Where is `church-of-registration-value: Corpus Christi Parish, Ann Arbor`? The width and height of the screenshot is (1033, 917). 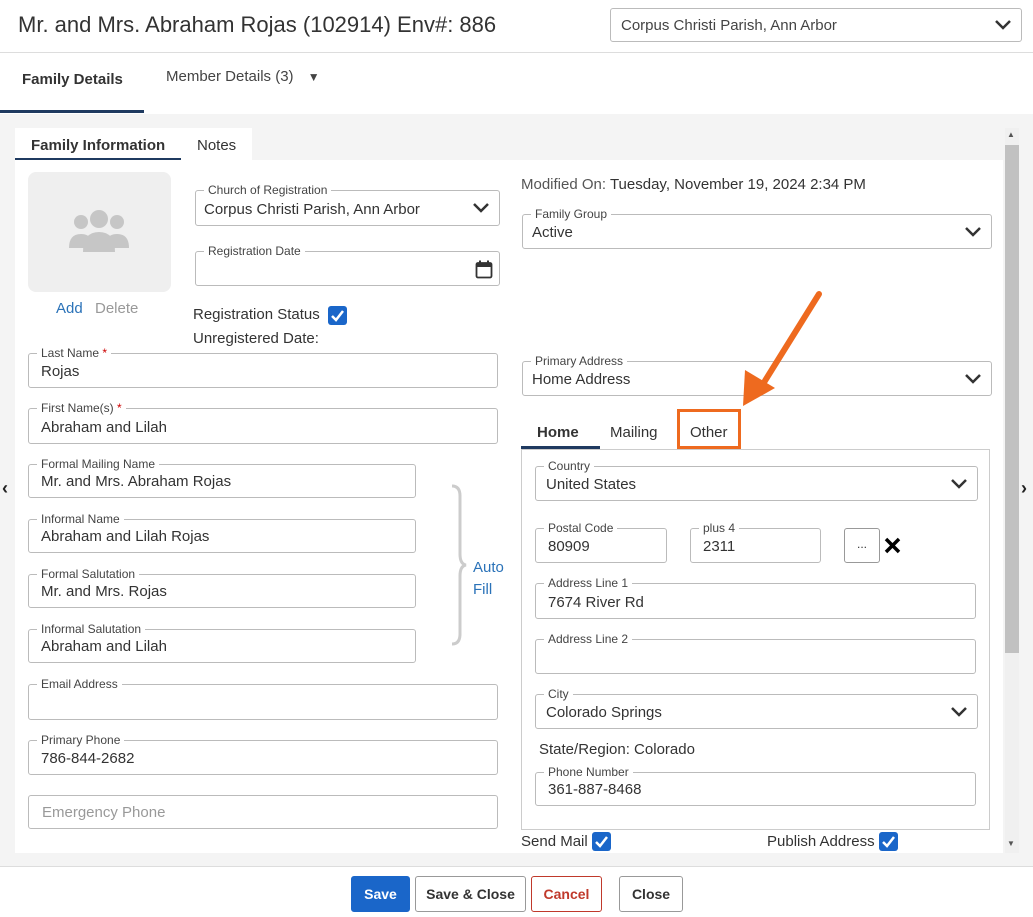 church-of-registration-value: Corpus Christi Parish, Ann Arbor is located at coordinates (312, 209).